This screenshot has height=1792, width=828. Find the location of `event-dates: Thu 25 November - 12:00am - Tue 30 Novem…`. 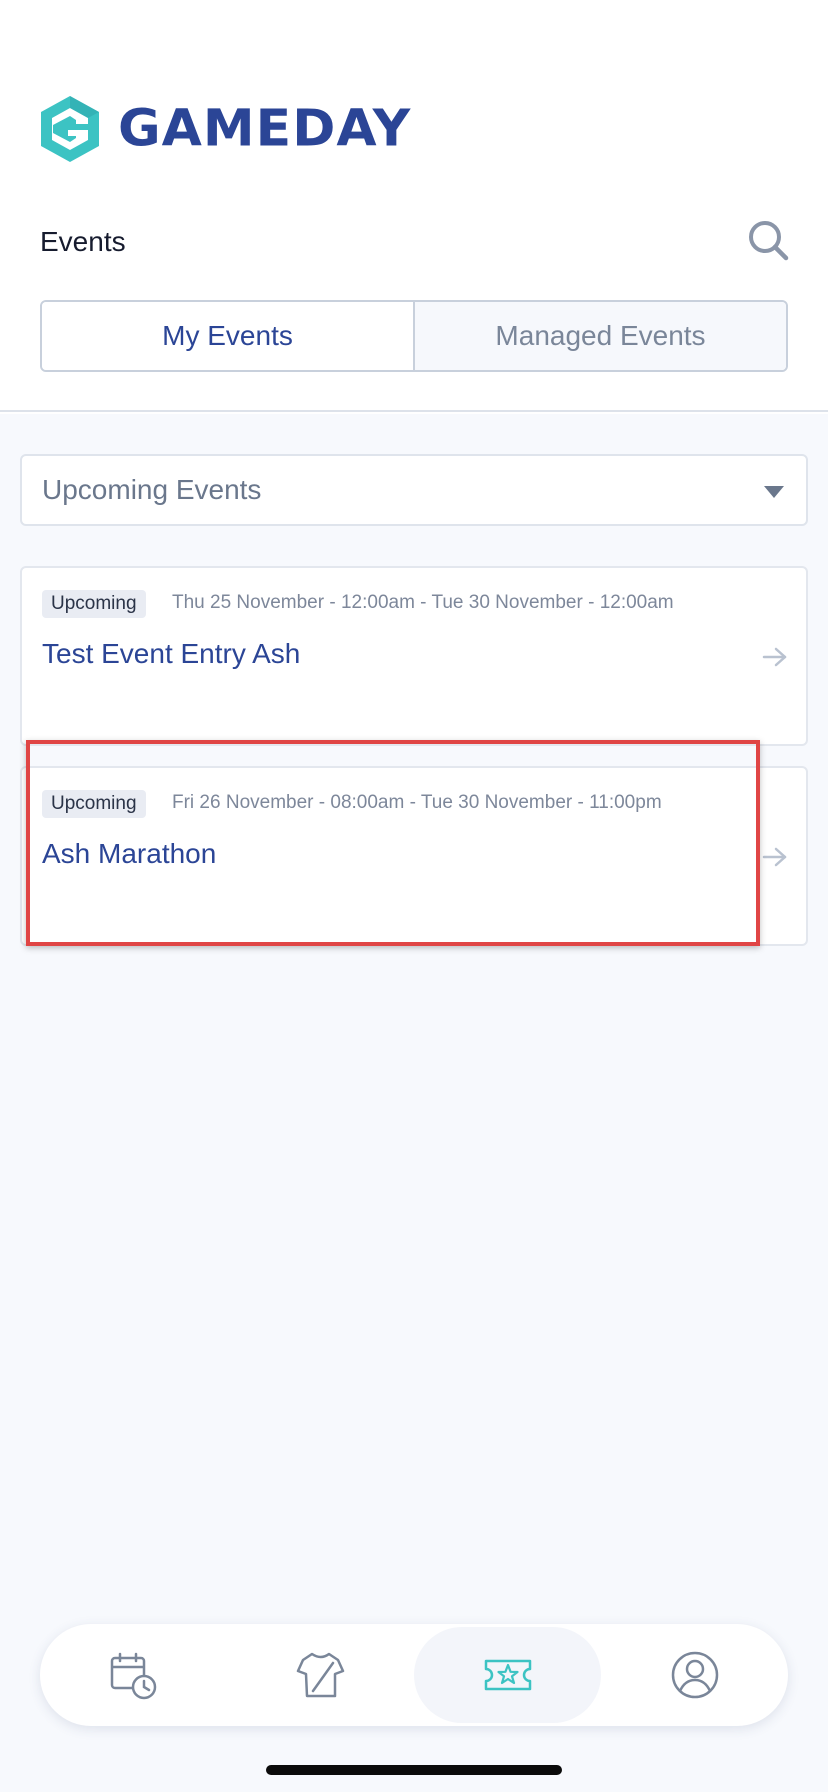

event-dates: Thu 25 November - 12:00am - Tue 30 Novem… is located at coordinates (423, 602).